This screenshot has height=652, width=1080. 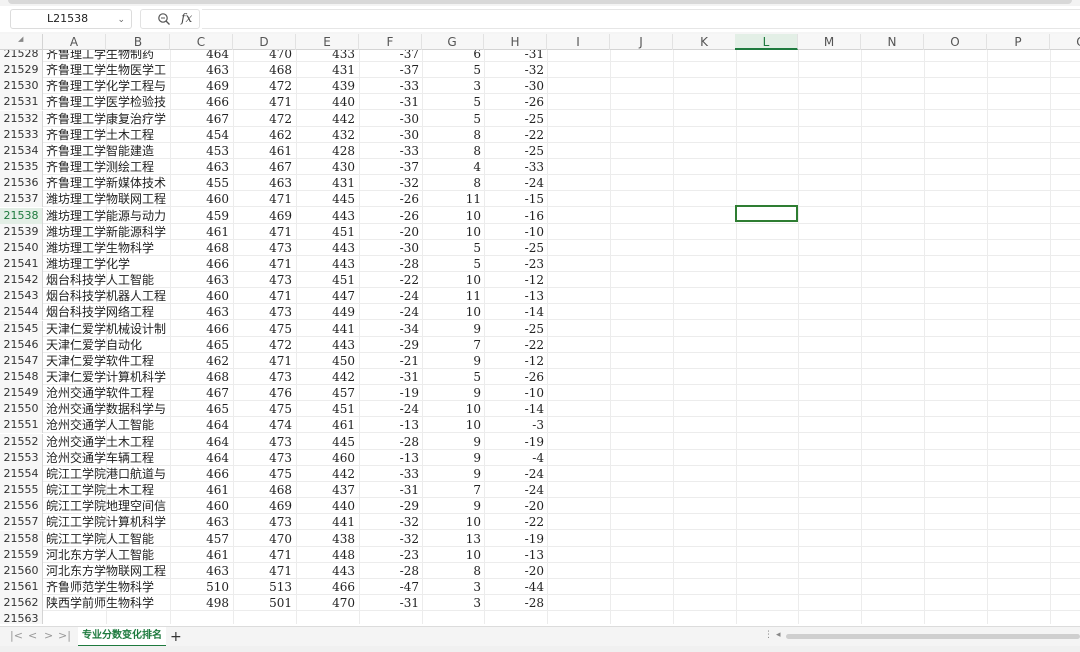 What do you see at coordinates (21, 377) in the screenshot?
I see `row-number: 21548` at bounding box center [21, 377].